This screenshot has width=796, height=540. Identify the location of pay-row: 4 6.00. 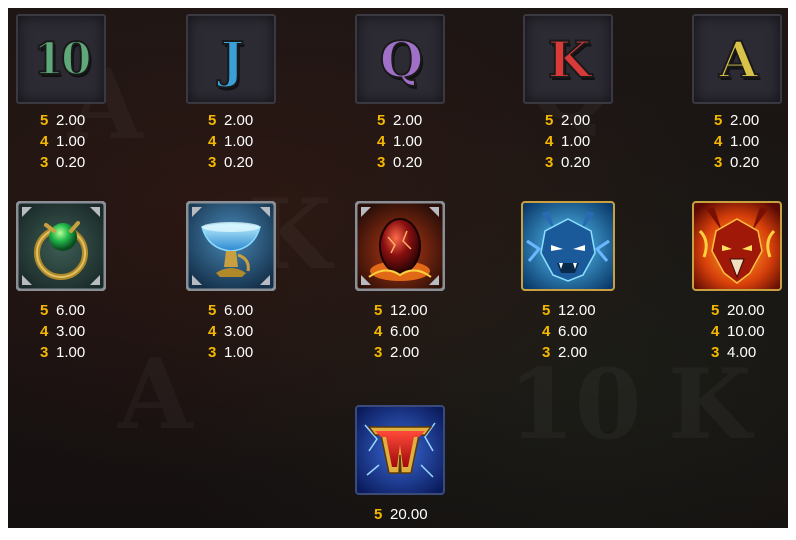
(569, 331).